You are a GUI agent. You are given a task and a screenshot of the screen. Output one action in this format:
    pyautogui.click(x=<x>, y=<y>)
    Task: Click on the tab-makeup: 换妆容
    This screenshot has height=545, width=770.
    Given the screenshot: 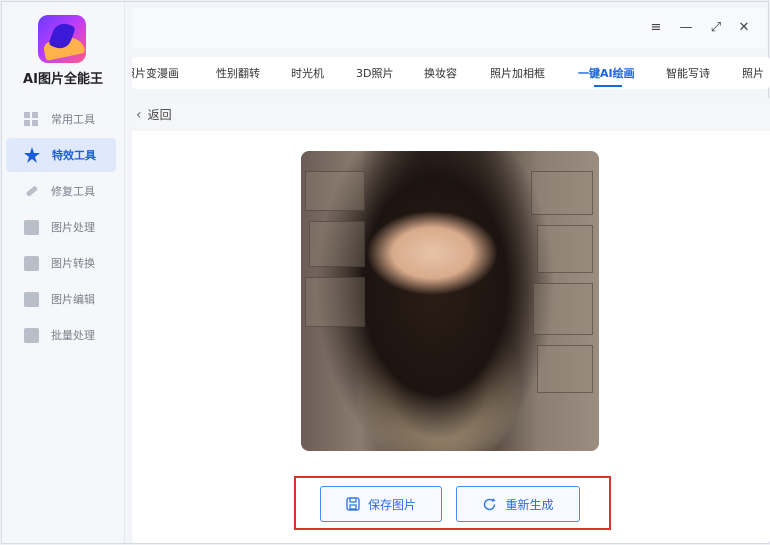 What is the action you would take?
    pyautogui.click(x=440, y=73)
    